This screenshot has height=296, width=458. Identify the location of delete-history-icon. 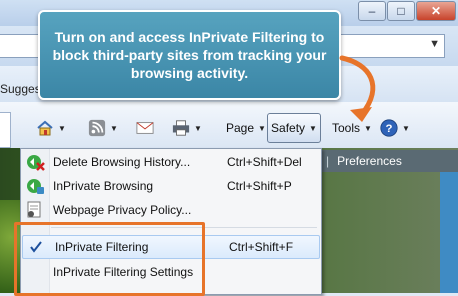
(35, 162).